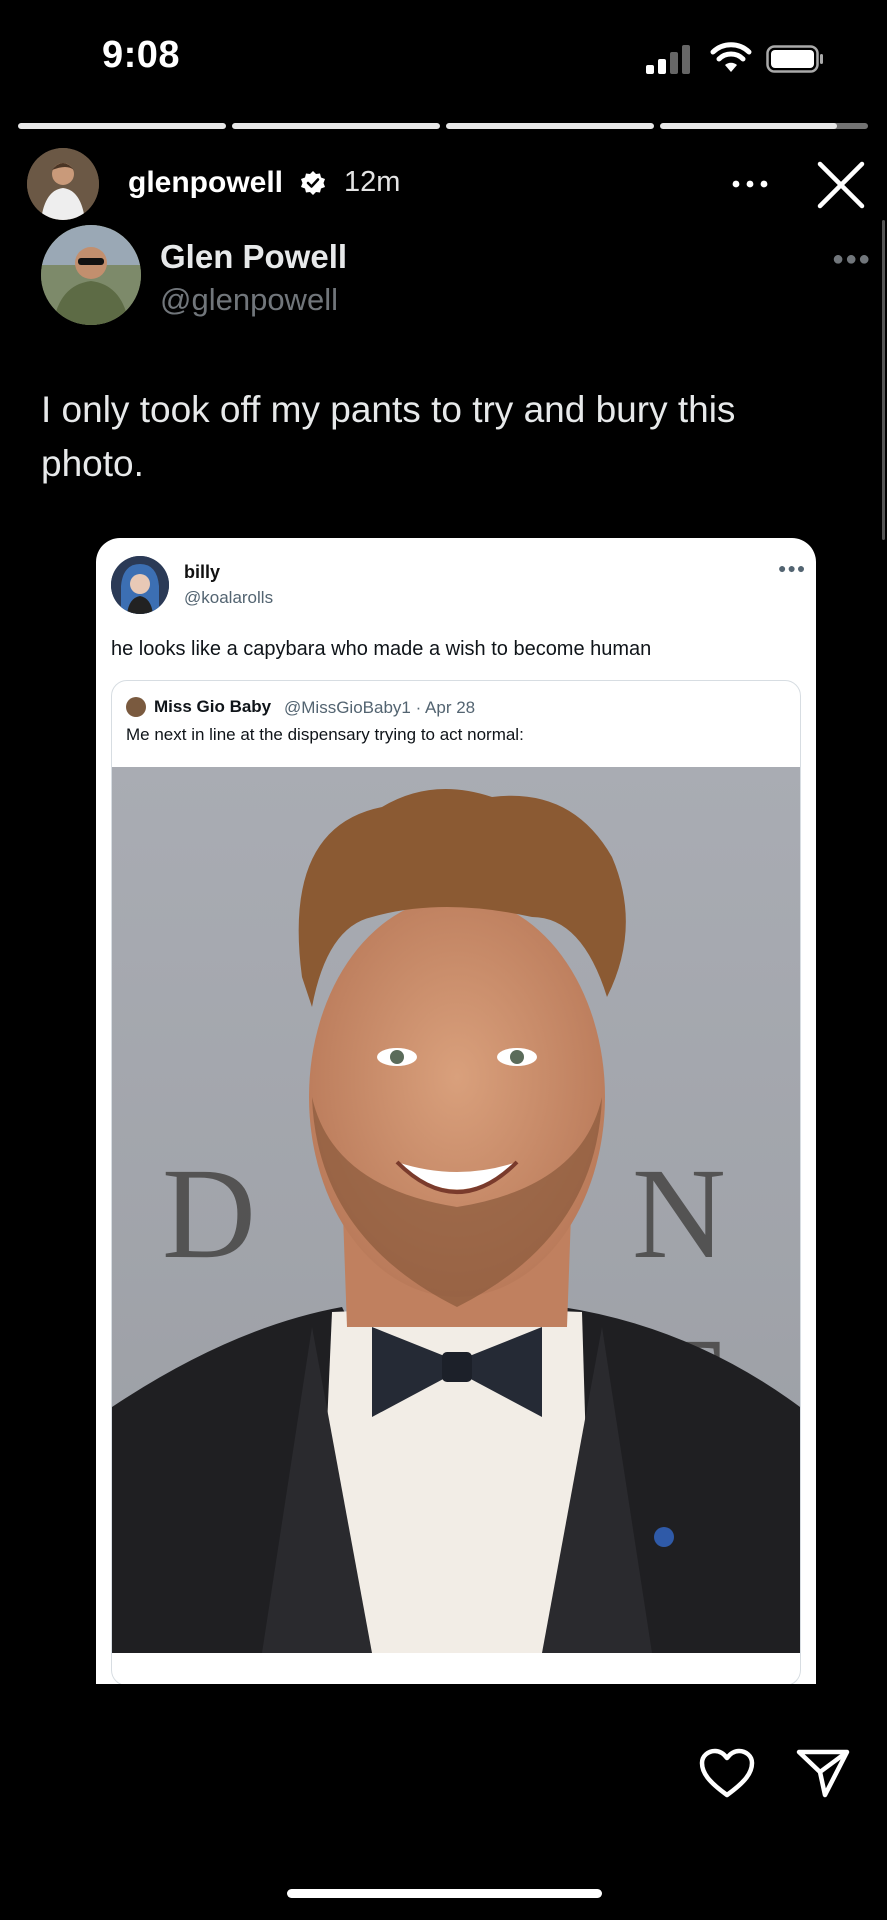  I want to click on embedded-author-name: billy, so click(202, 572).